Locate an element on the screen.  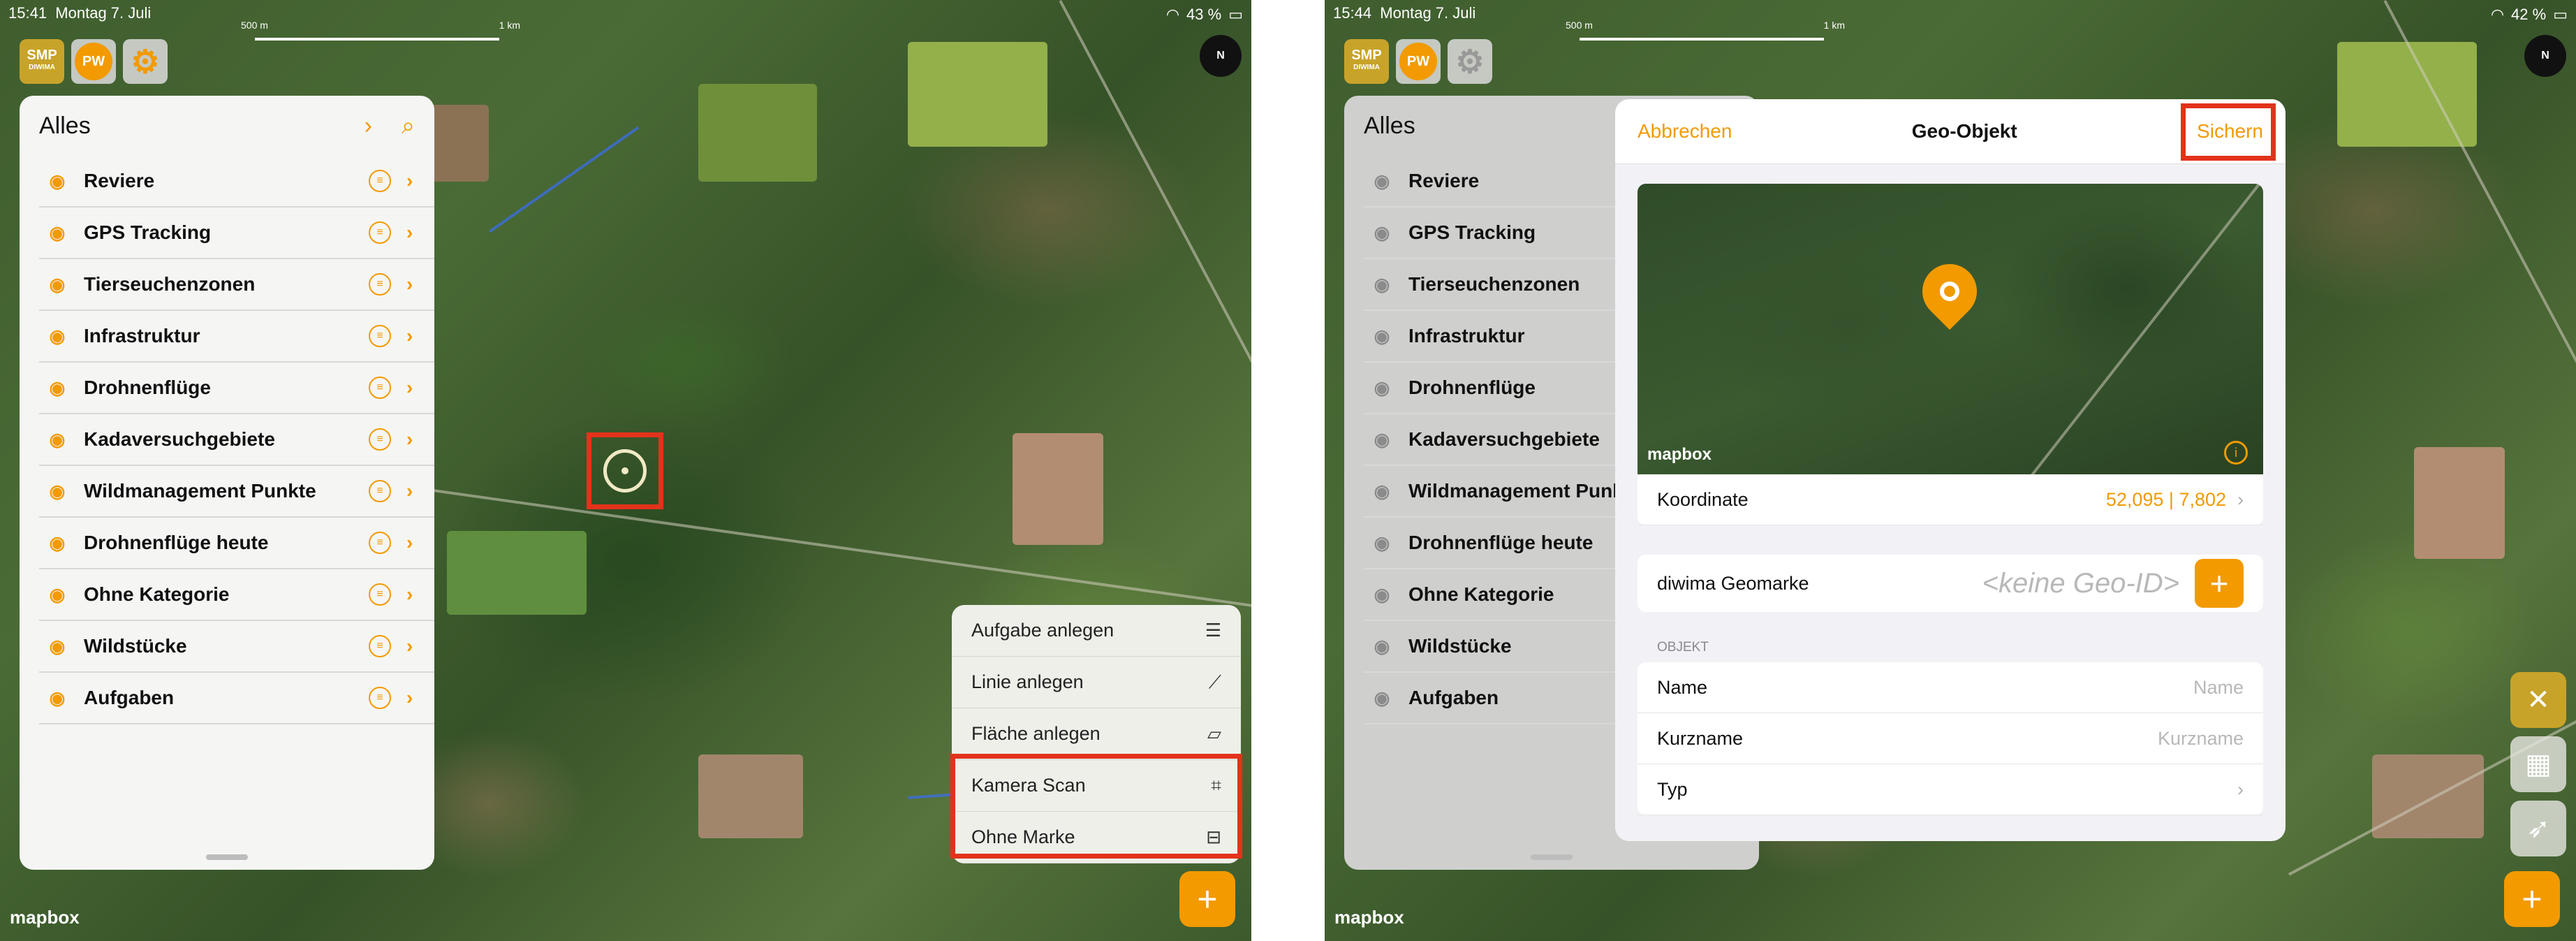
layer-row: ◉ Kadaversuchgebiete ≡ › is located at coordinates (236, 440).